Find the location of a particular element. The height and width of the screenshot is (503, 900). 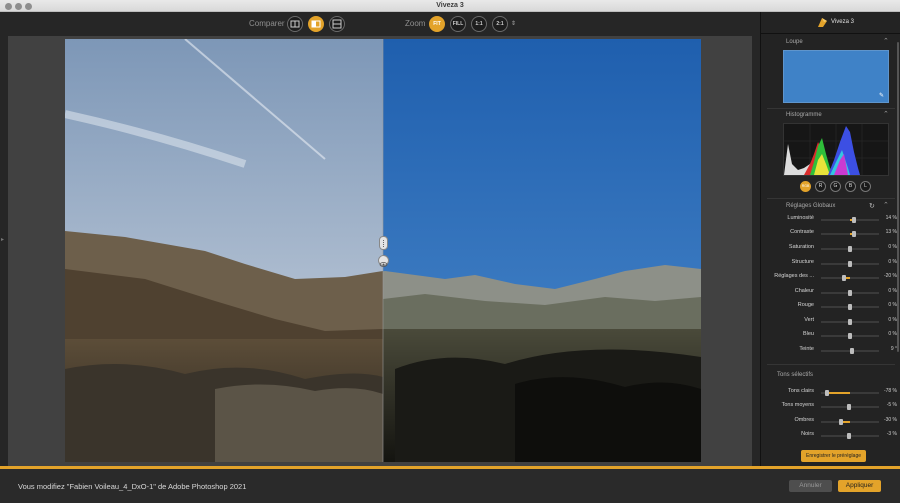

compare-split-button is located at coordinates (316, 24).